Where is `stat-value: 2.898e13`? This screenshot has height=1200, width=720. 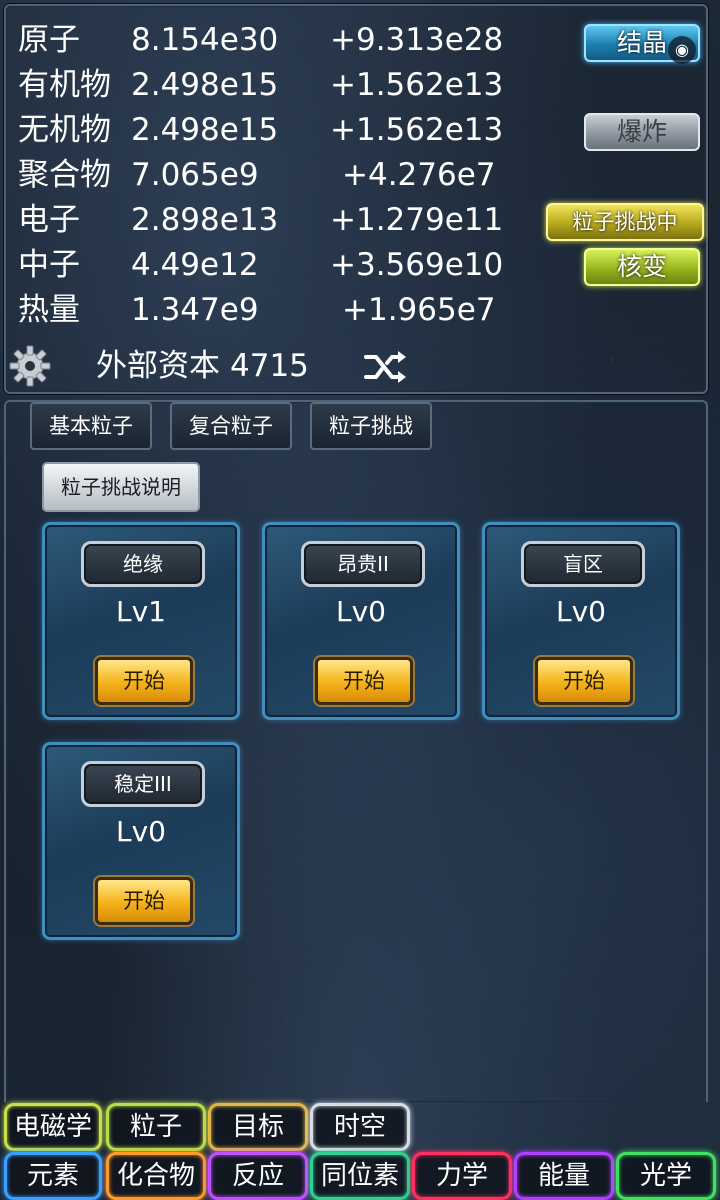
stat-value: 2.898e13 is located at coordinates (205, 220).